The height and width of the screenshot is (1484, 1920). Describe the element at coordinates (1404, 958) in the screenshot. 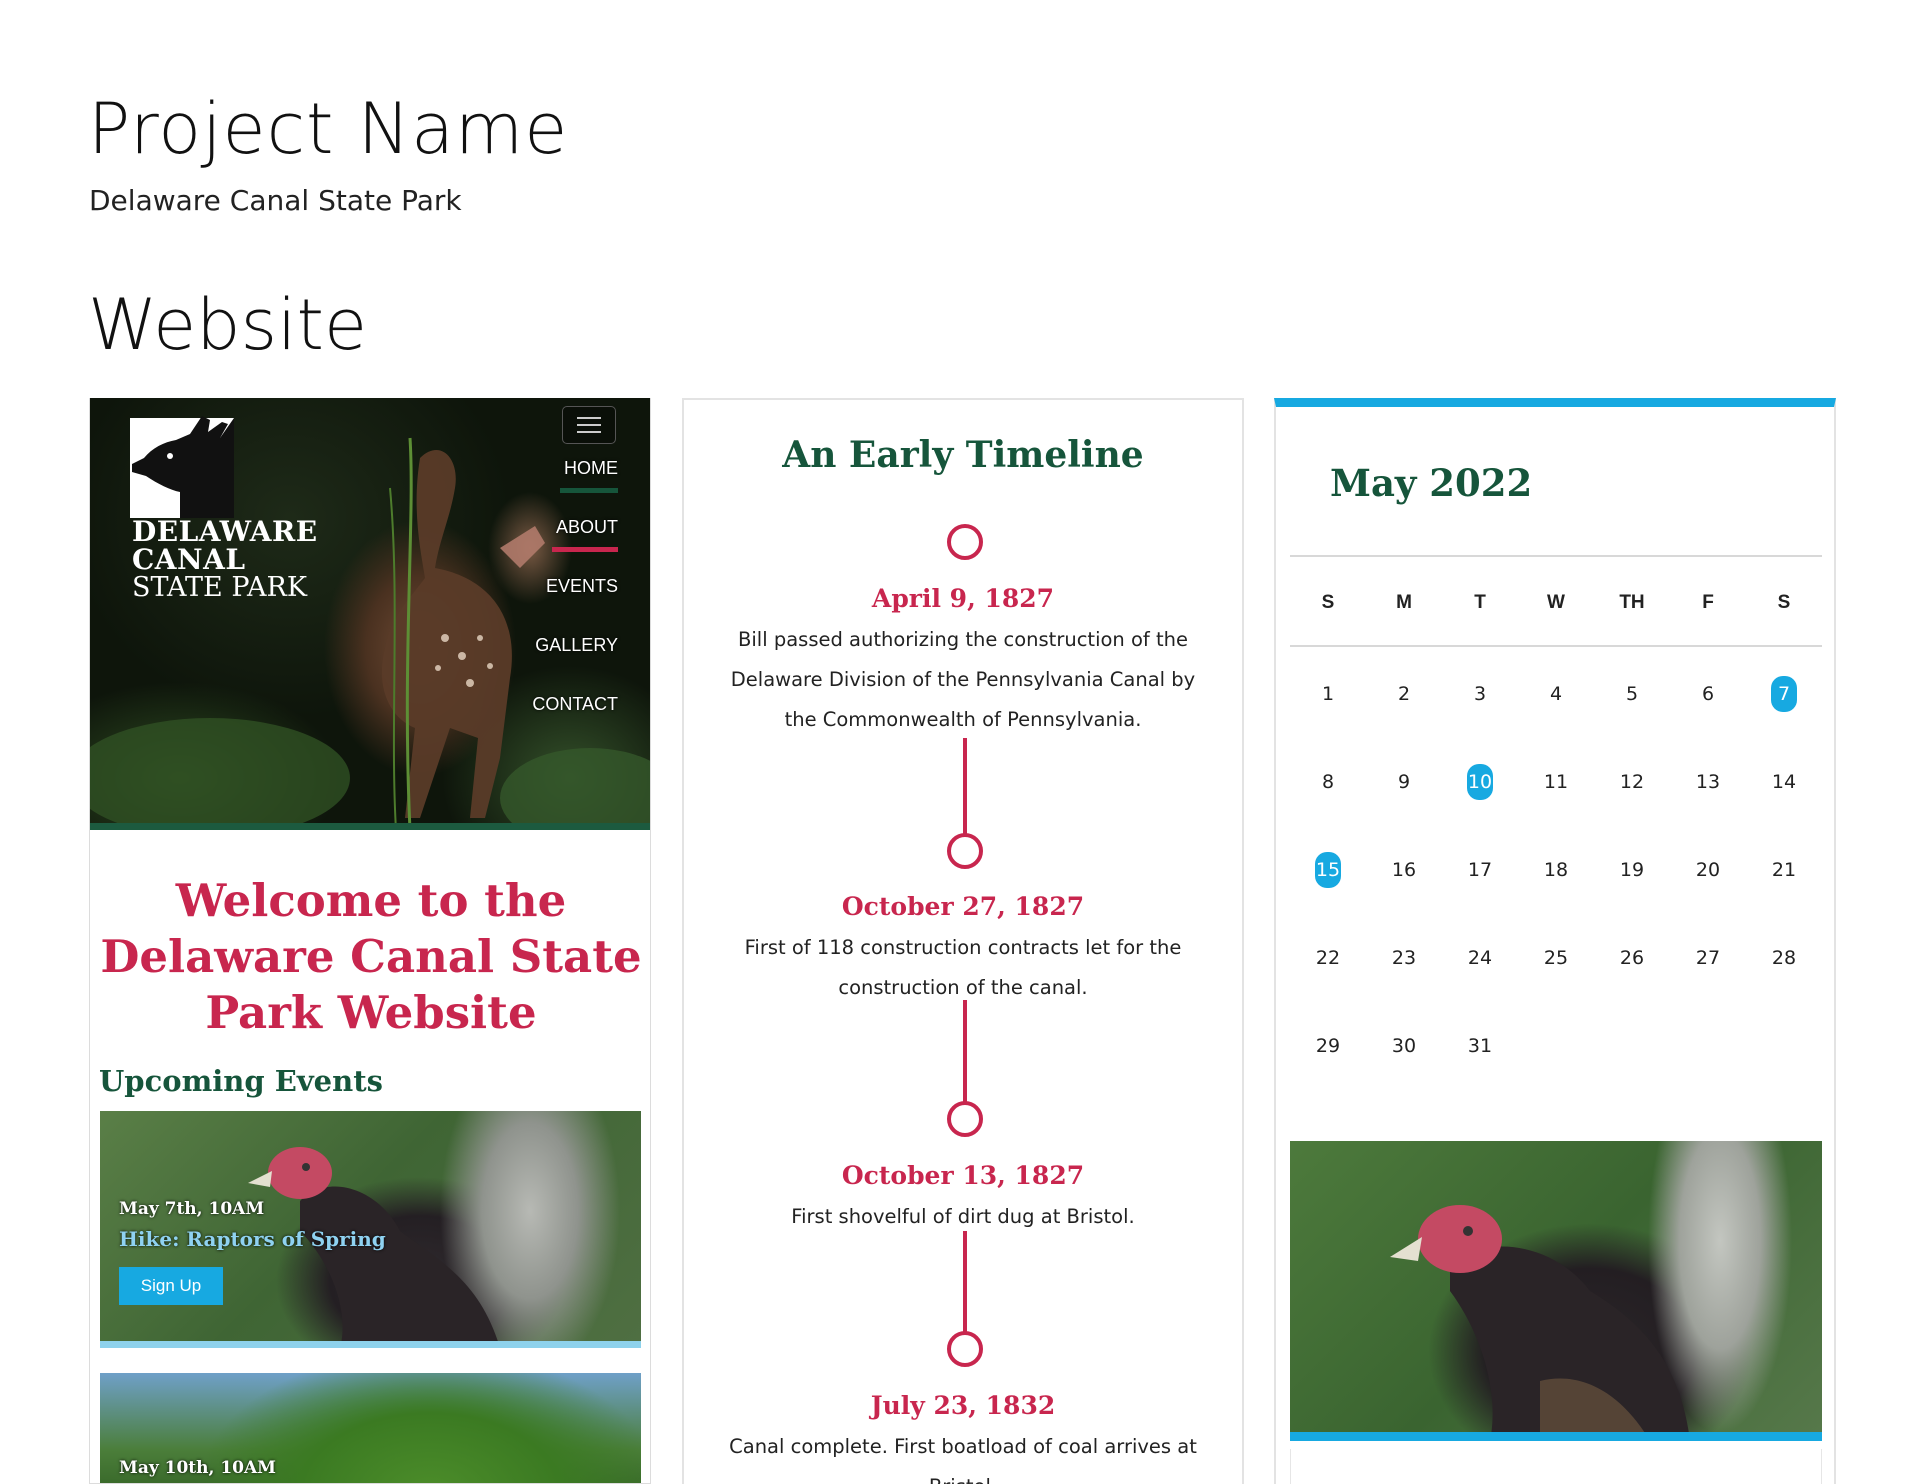

I see `calendar-day-number: 23` at that location.